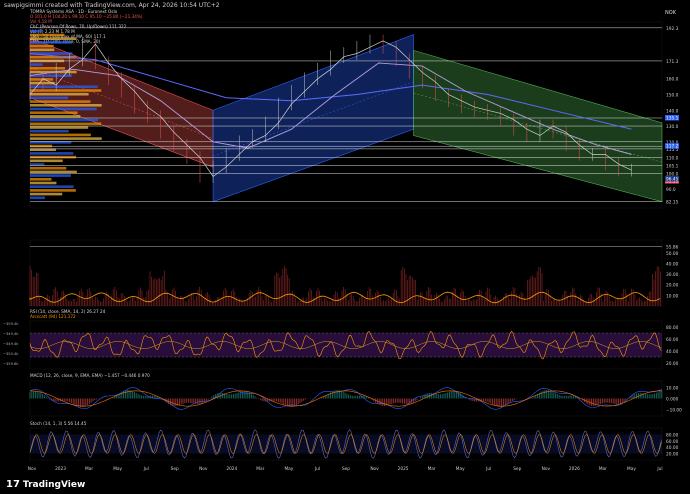 The height and width of the screenshot is (494, 690). Describe the element at coordinates (672, 147) in the screenshot. I see `price-highlight-label: 117.2` at that location.